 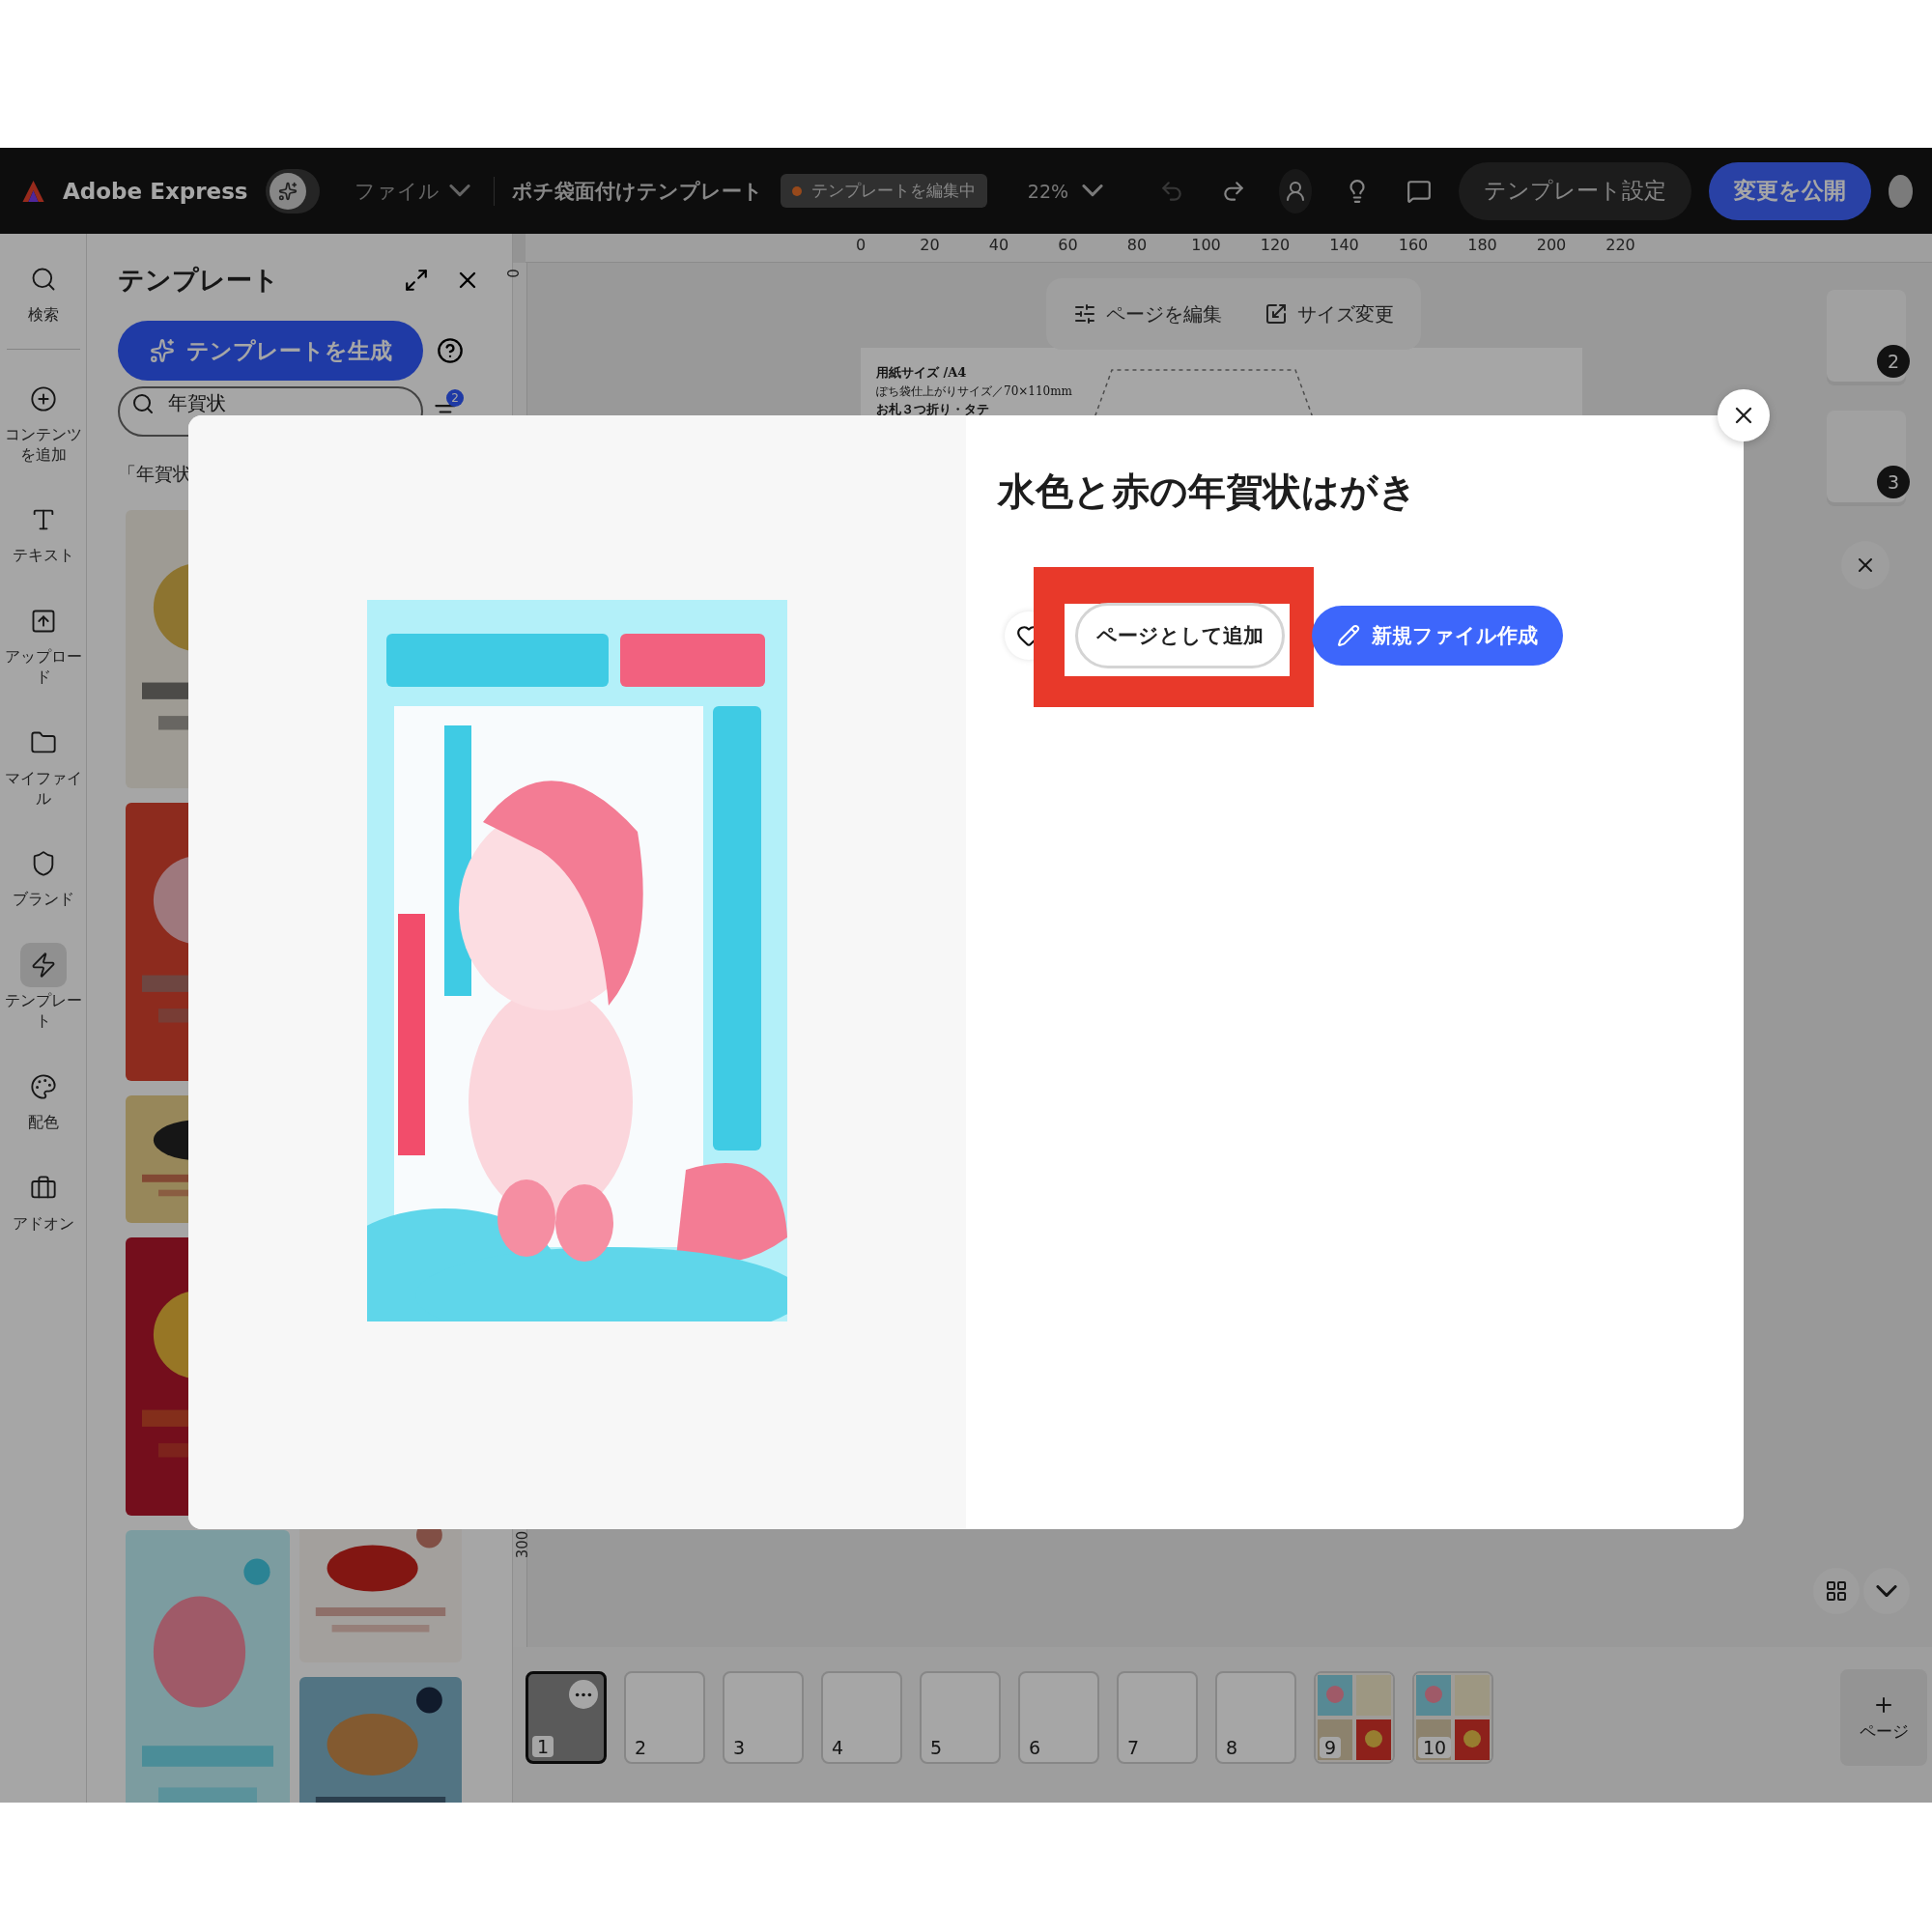 I want to click on count-badge: 2, so click(x=455, y=398).